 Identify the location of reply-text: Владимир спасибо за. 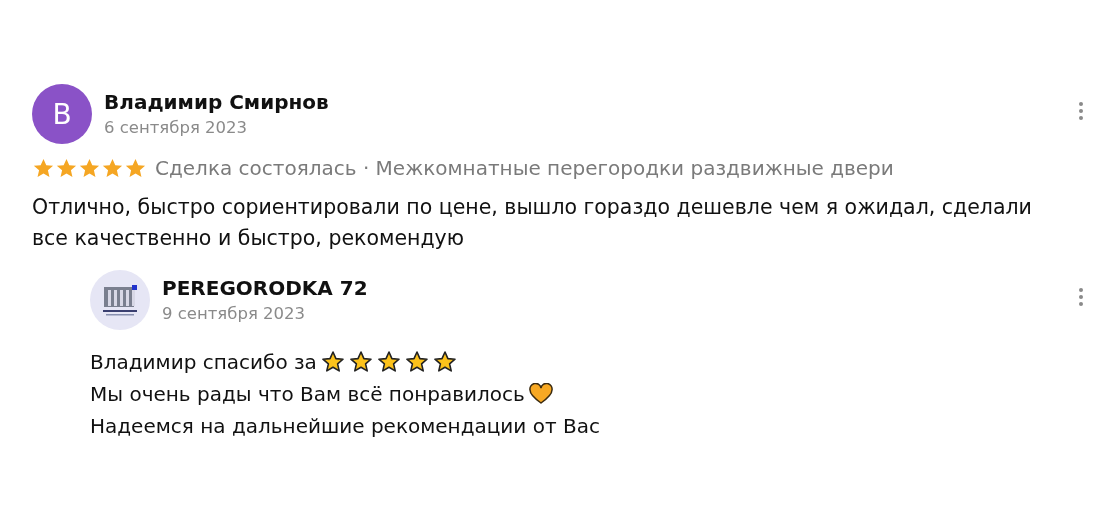
(203, 362).